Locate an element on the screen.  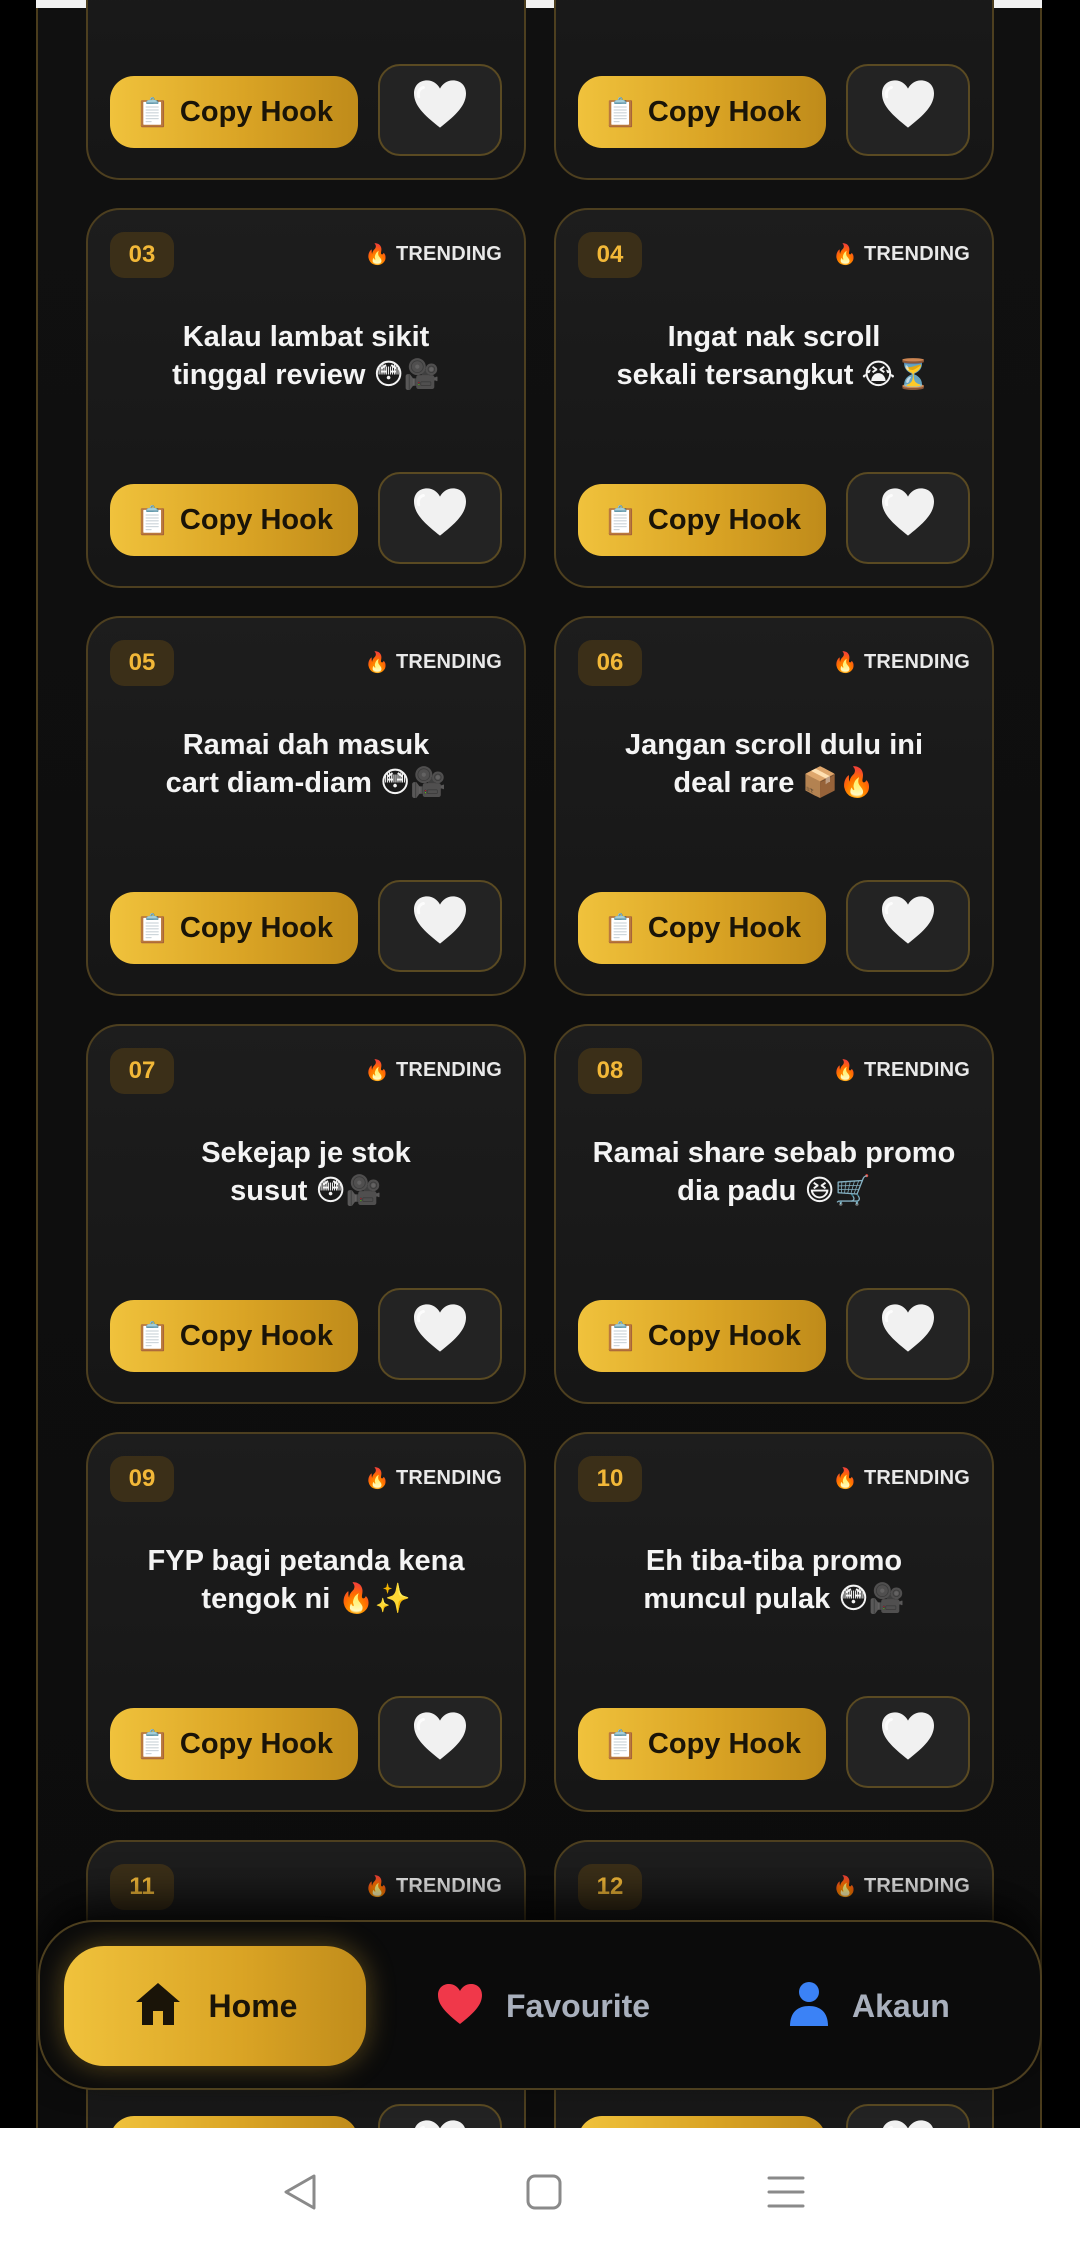
hook-text: Sekejap je stok susut 😳🎥 is located at coordinates (306, 1172).